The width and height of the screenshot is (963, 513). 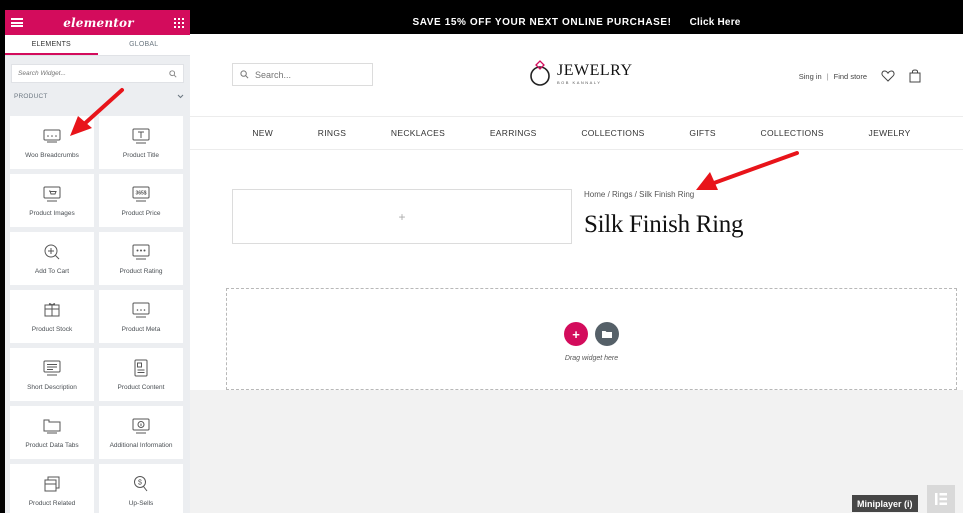 I want to click on title-icon, so click(x=141, y=136).